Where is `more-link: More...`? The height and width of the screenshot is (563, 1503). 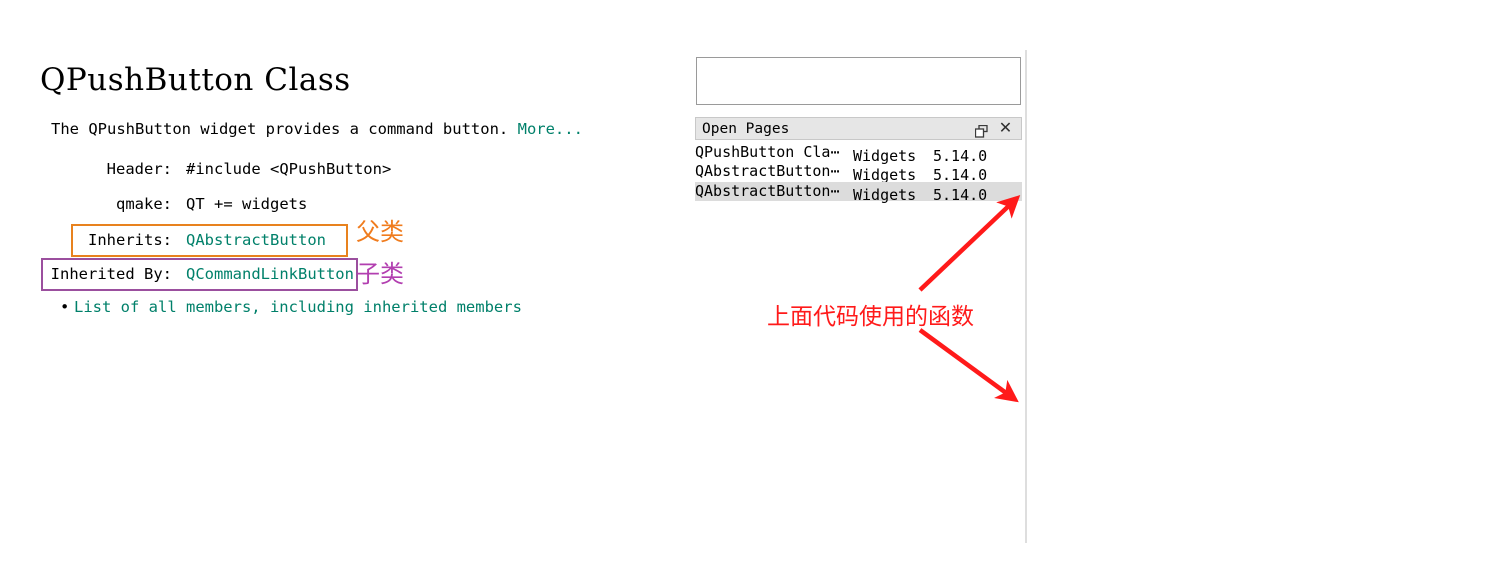 more-link: More... is located at coordinates (550, 129).